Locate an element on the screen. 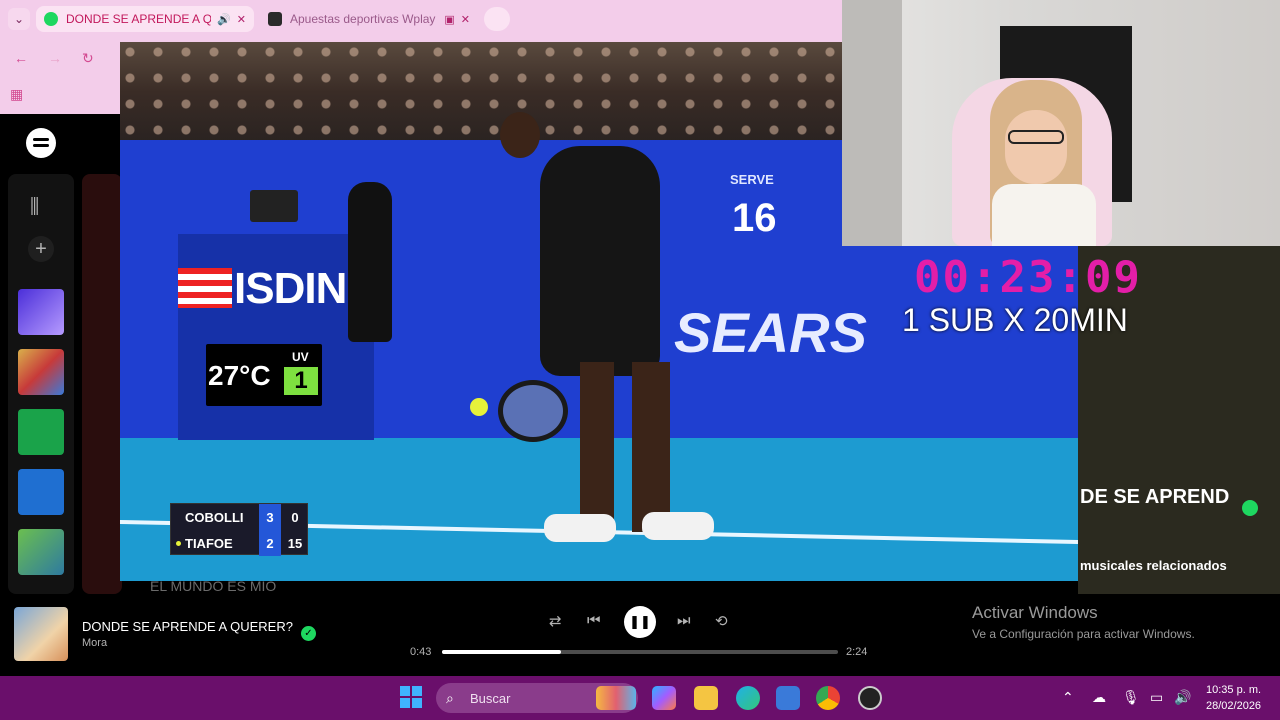  show-hidden-icons-icon: ⌃ is located at coordinates (1068, 697).